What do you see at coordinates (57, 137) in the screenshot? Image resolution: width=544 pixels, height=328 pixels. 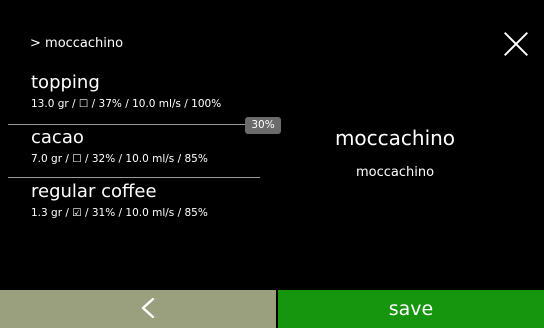 I see `ingredient-name: cacao` at bounding box center [57, 137].